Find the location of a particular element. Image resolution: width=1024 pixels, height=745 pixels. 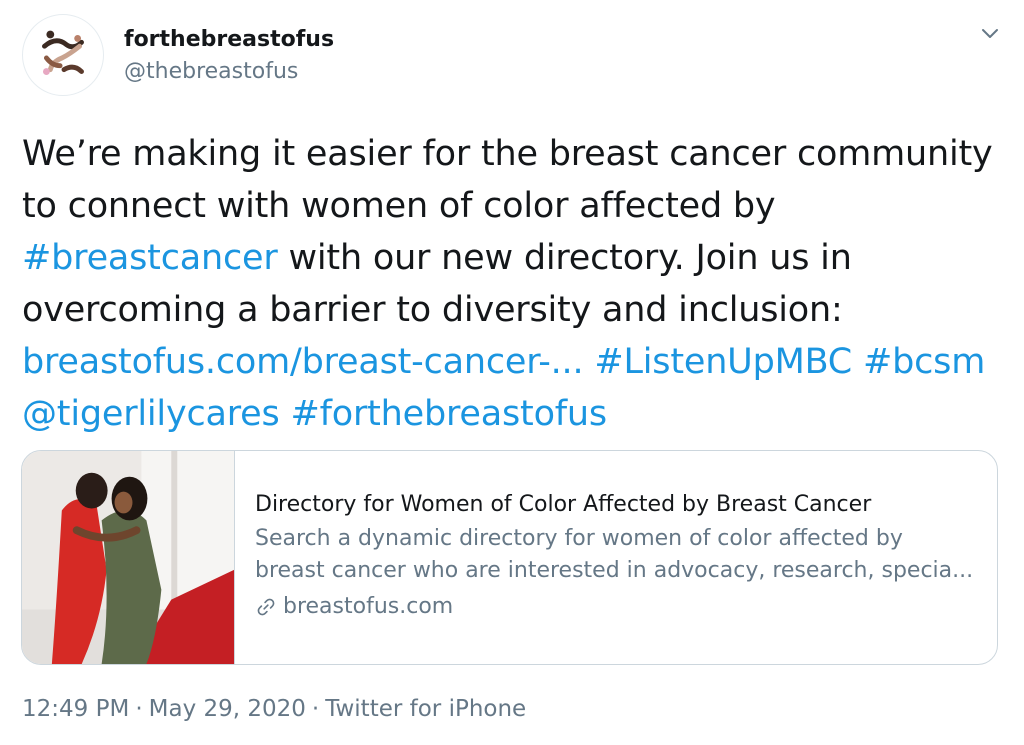

hashtag-link: #bcsm is located at coordinates (924, 362).